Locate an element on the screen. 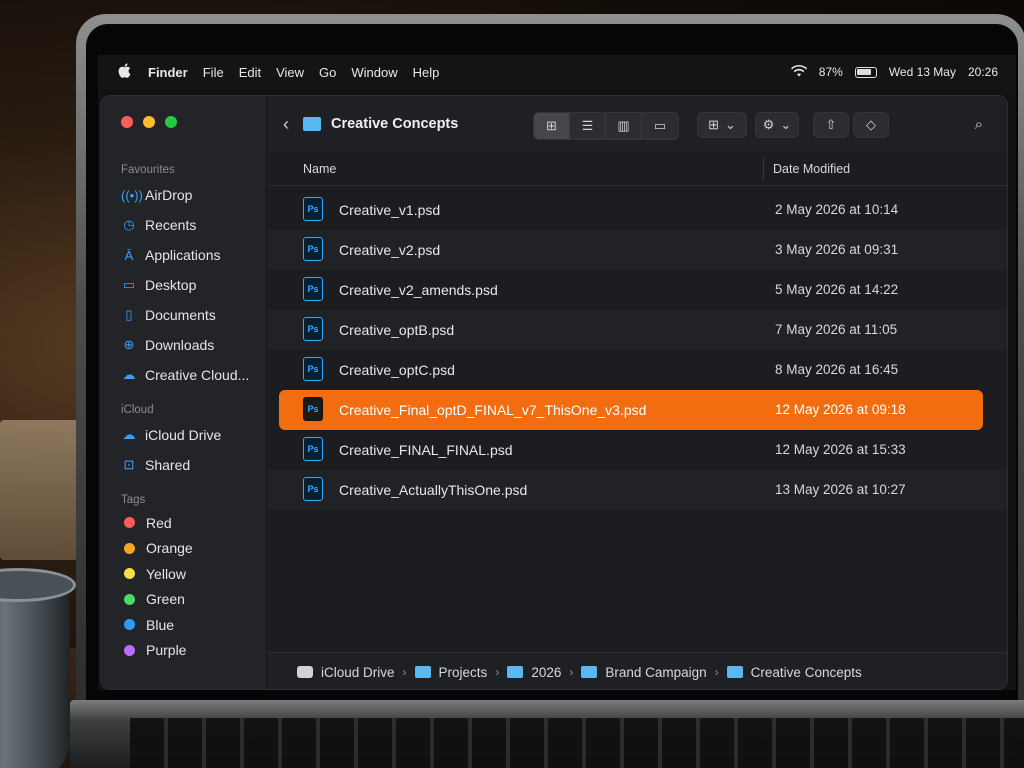 The image size is (1024, 768). file-date: 8 May 2026 at 16:45 is located at coordinates (837, 369).